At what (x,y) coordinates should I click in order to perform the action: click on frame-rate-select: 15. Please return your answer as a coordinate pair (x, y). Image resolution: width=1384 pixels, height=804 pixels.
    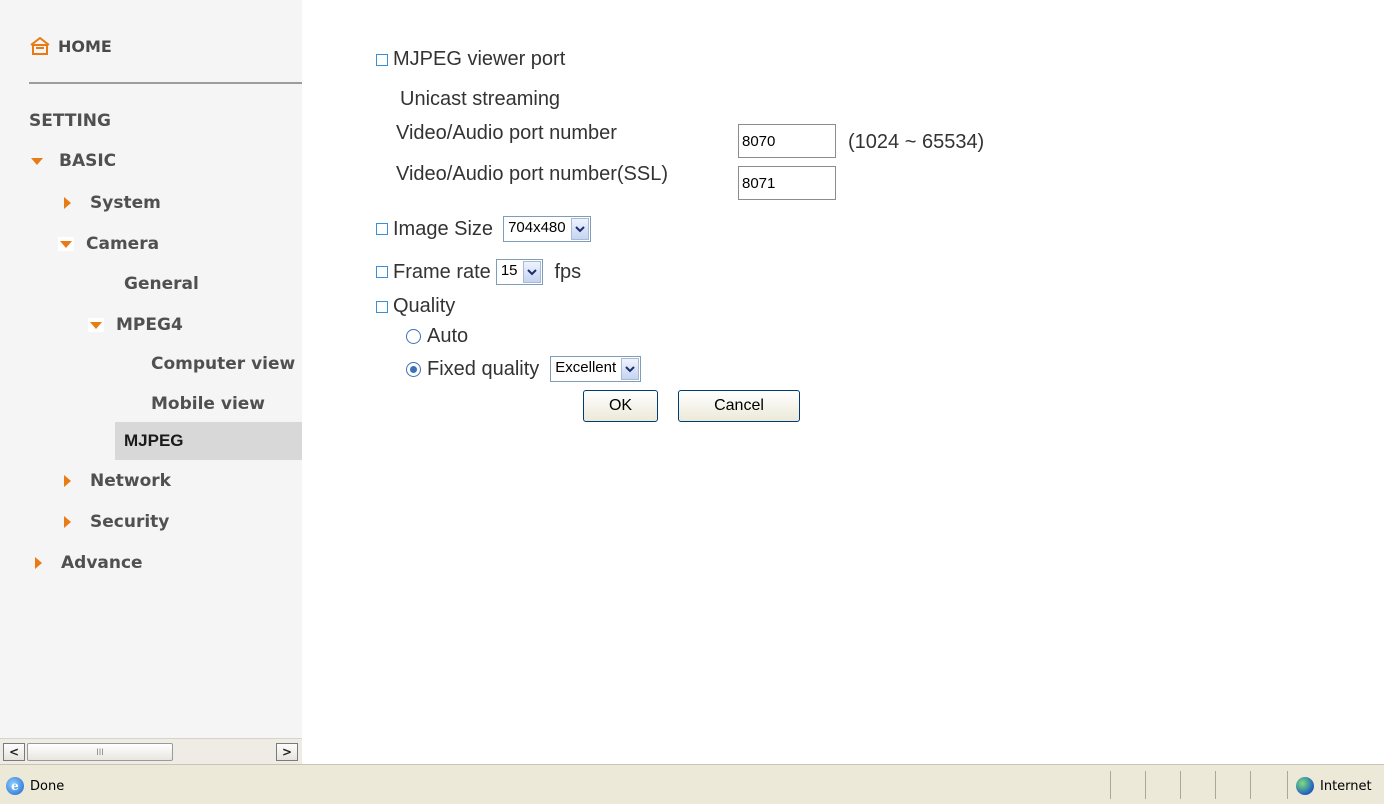
    Looking at the image, I should click on (519, 272).